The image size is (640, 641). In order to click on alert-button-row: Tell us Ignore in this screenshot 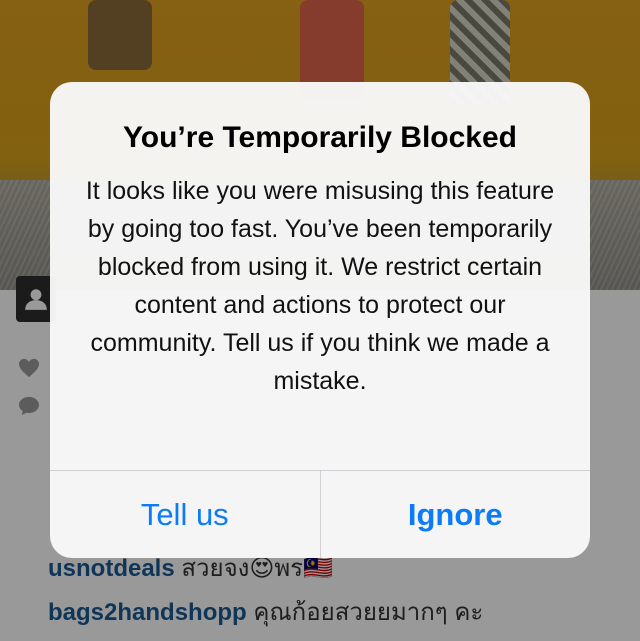, I will do `click(320, 514)`.